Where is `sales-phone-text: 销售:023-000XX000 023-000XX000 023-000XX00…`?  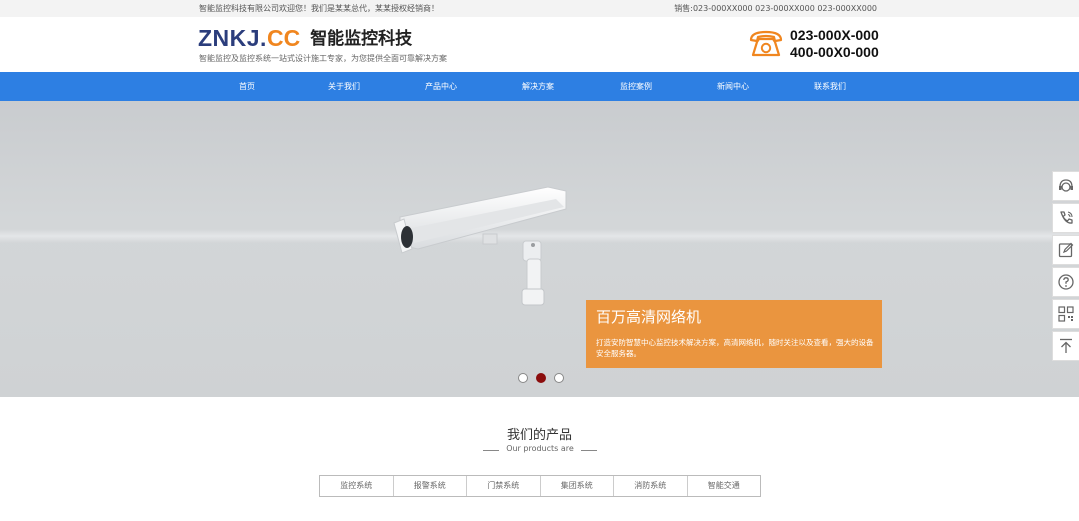 sales-phone-text: 销售:023-000XX000 023-000XX000 023-000XX00… is located at coordinates (775, 8).